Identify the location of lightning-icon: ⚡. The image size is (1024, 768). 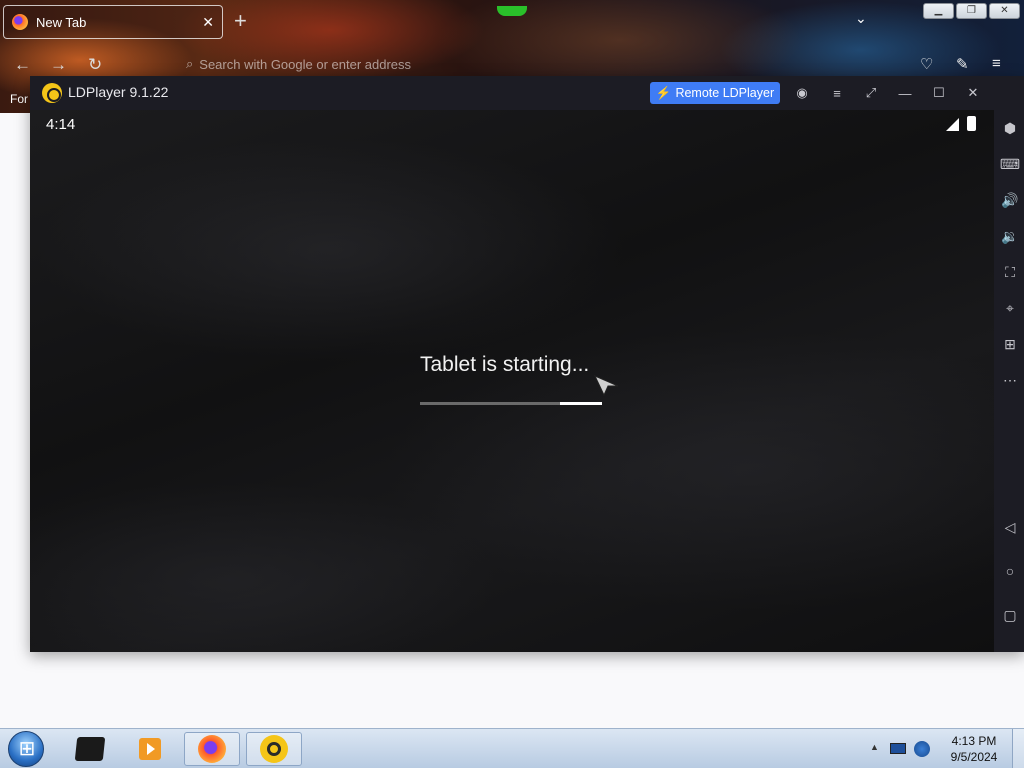
(663, 92).